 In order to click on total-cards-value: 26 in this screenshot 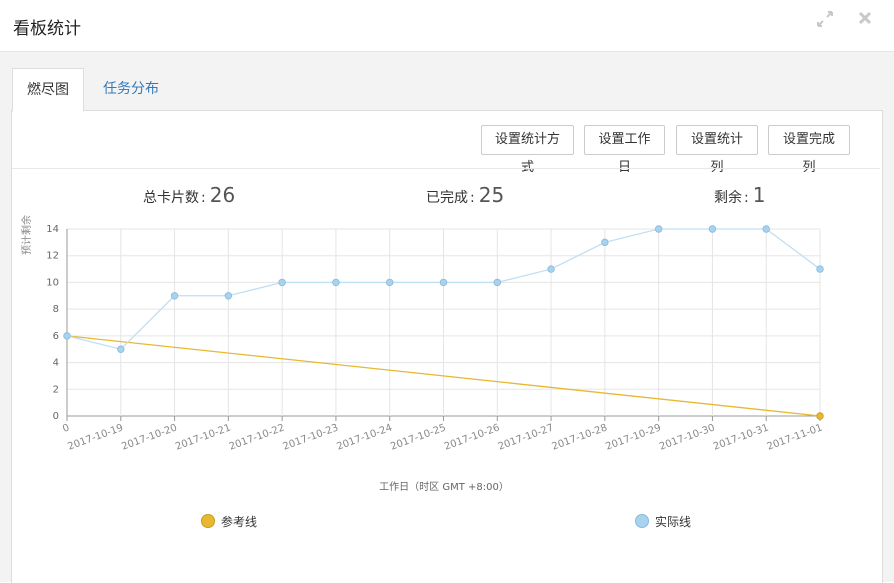, I will do `click(222, 195)`.